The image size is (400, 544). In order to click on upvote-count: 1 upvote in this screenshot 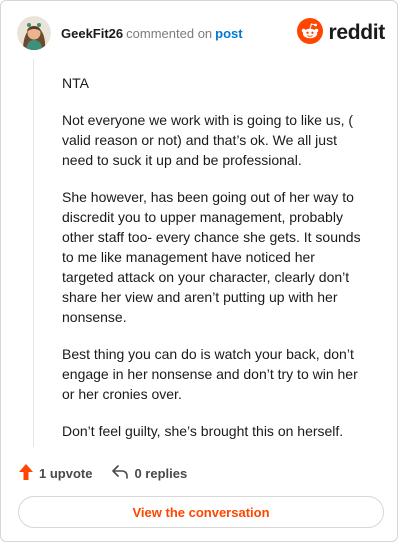, I will do `click(66, 473)`.